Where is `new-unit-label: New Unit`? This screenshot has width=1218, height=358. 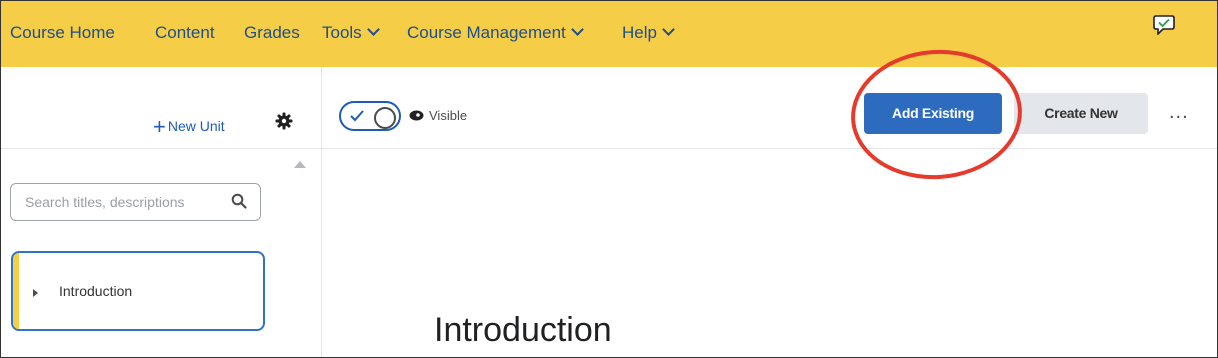 new-unit-label: New Unit is located at coordinates (196, 126).